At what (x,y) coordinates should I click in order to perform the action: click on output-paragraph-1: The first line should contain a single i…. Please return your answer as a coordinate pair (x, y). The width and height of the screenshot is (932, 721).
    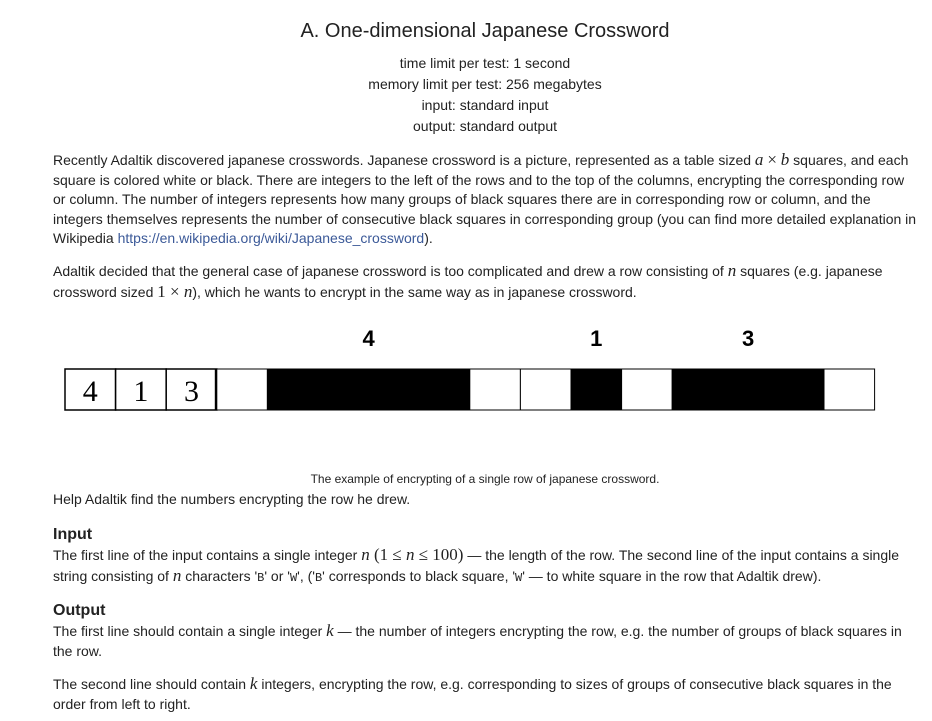
    Looking at the image, I should click on (477, 640).